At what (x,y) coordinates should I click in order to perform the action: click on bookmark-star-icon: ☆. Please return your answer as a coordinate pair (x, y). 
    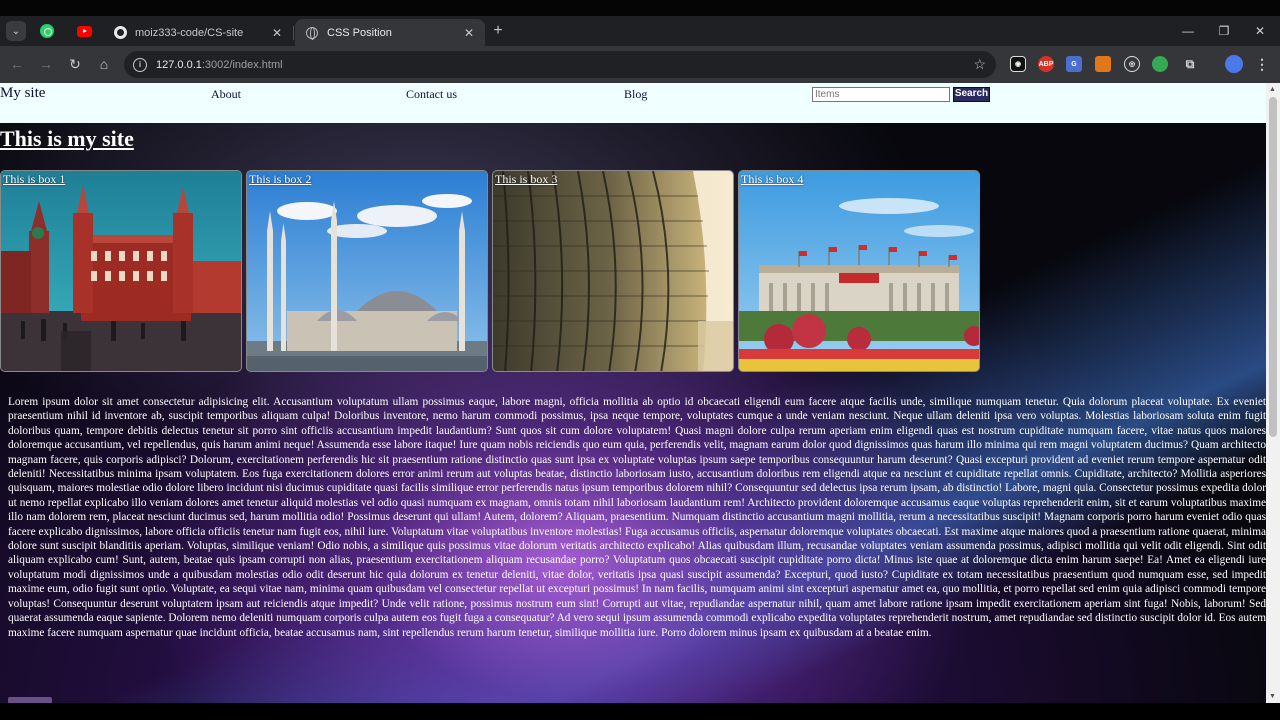
    Looking at the image, I should click on (979, 64).